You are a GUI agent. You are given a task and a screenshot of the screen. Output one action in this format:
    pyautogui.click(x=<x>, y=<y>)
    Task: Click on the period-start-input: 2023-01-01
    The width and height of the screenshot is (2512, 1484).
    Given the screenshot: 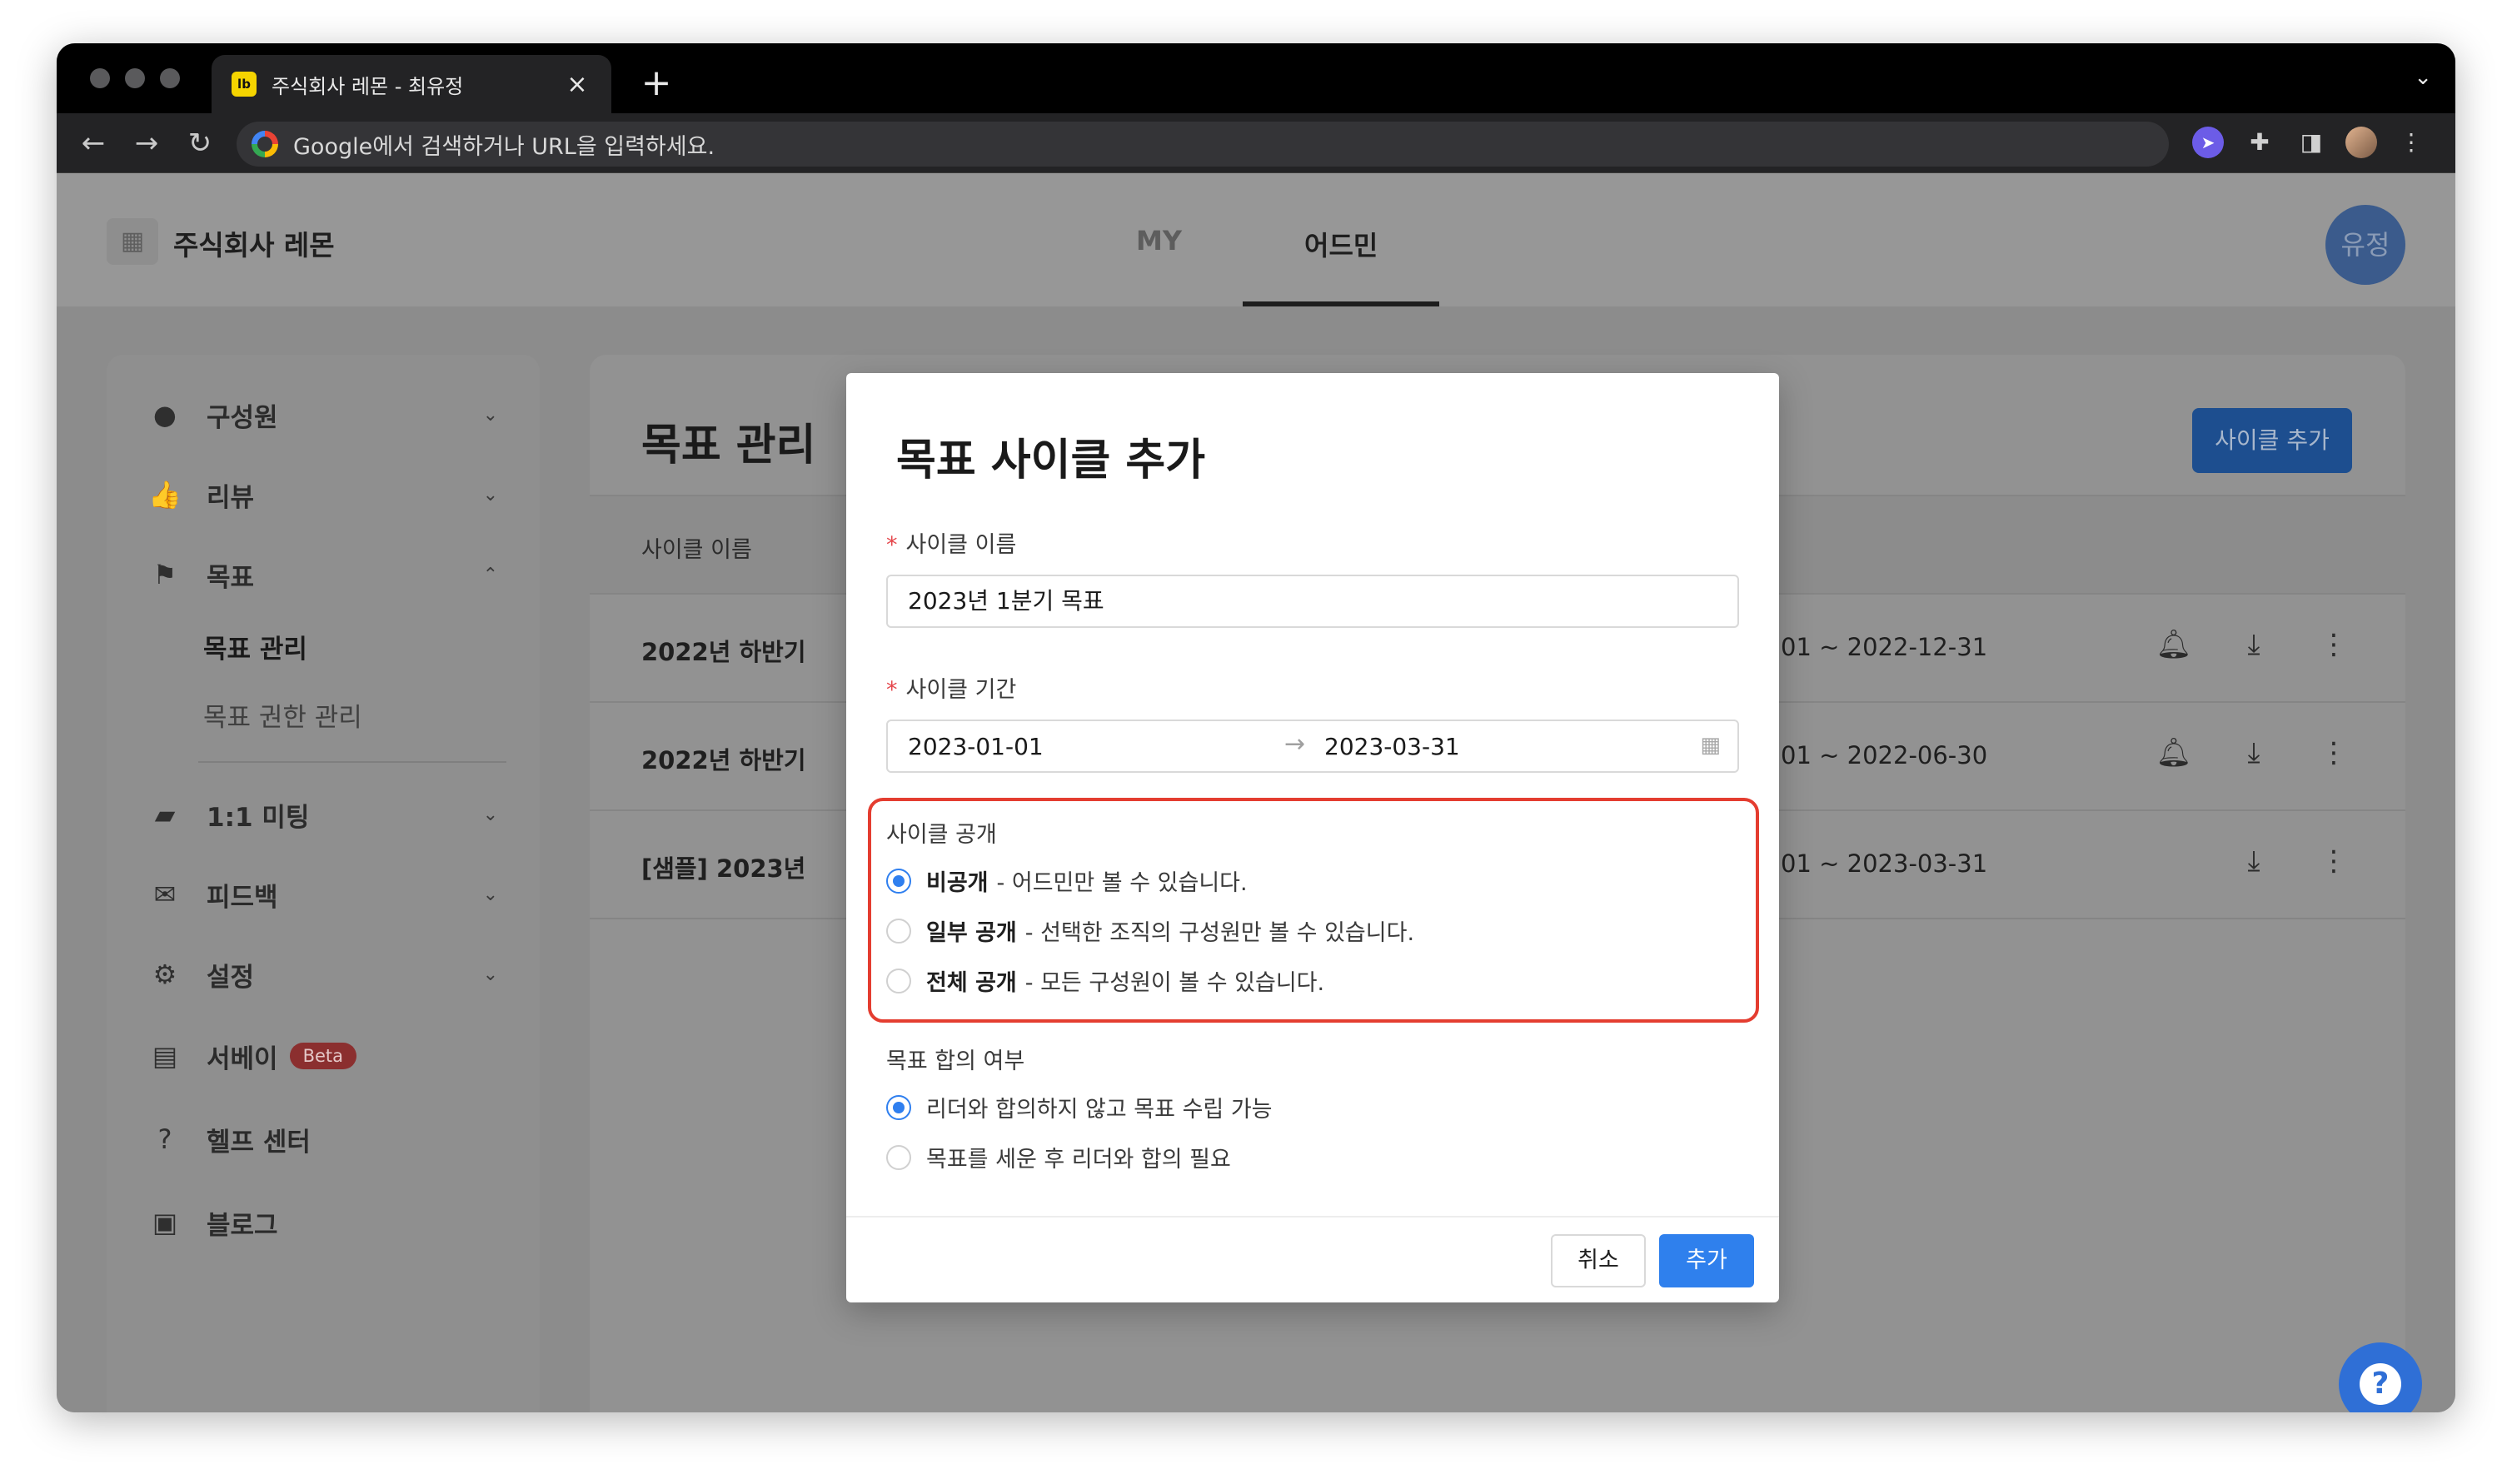 What is the action you would take?
    pyautogui.click(x=976, y=746)
    